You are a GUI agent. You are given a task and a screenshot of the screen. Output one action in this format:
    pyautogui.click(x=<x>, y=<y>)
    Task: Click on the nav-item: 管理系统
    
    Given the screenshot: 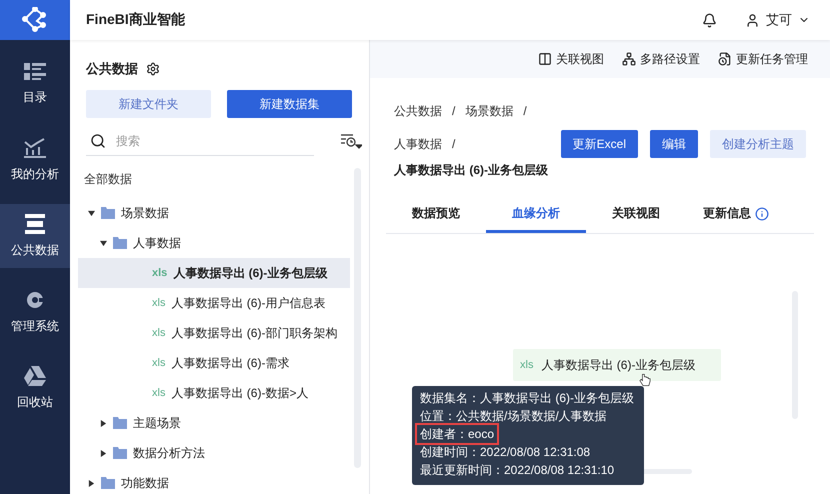 What is the action you would take?
    pyautogui.click(x=35, y=312)
    